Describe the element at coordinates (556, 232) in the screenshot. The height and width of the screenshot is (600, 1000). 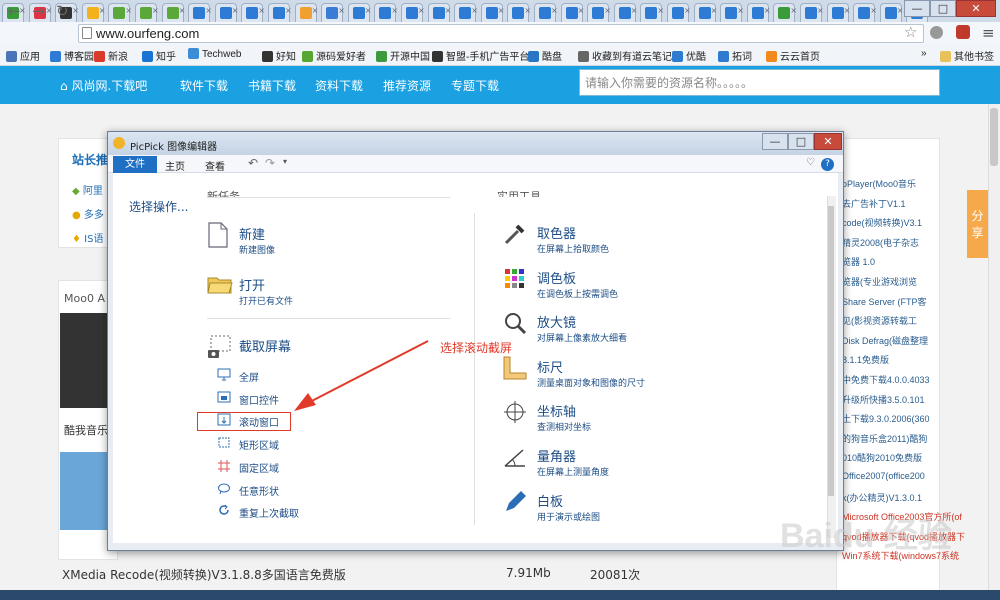
I see `tool-title: 取色器` at that location.